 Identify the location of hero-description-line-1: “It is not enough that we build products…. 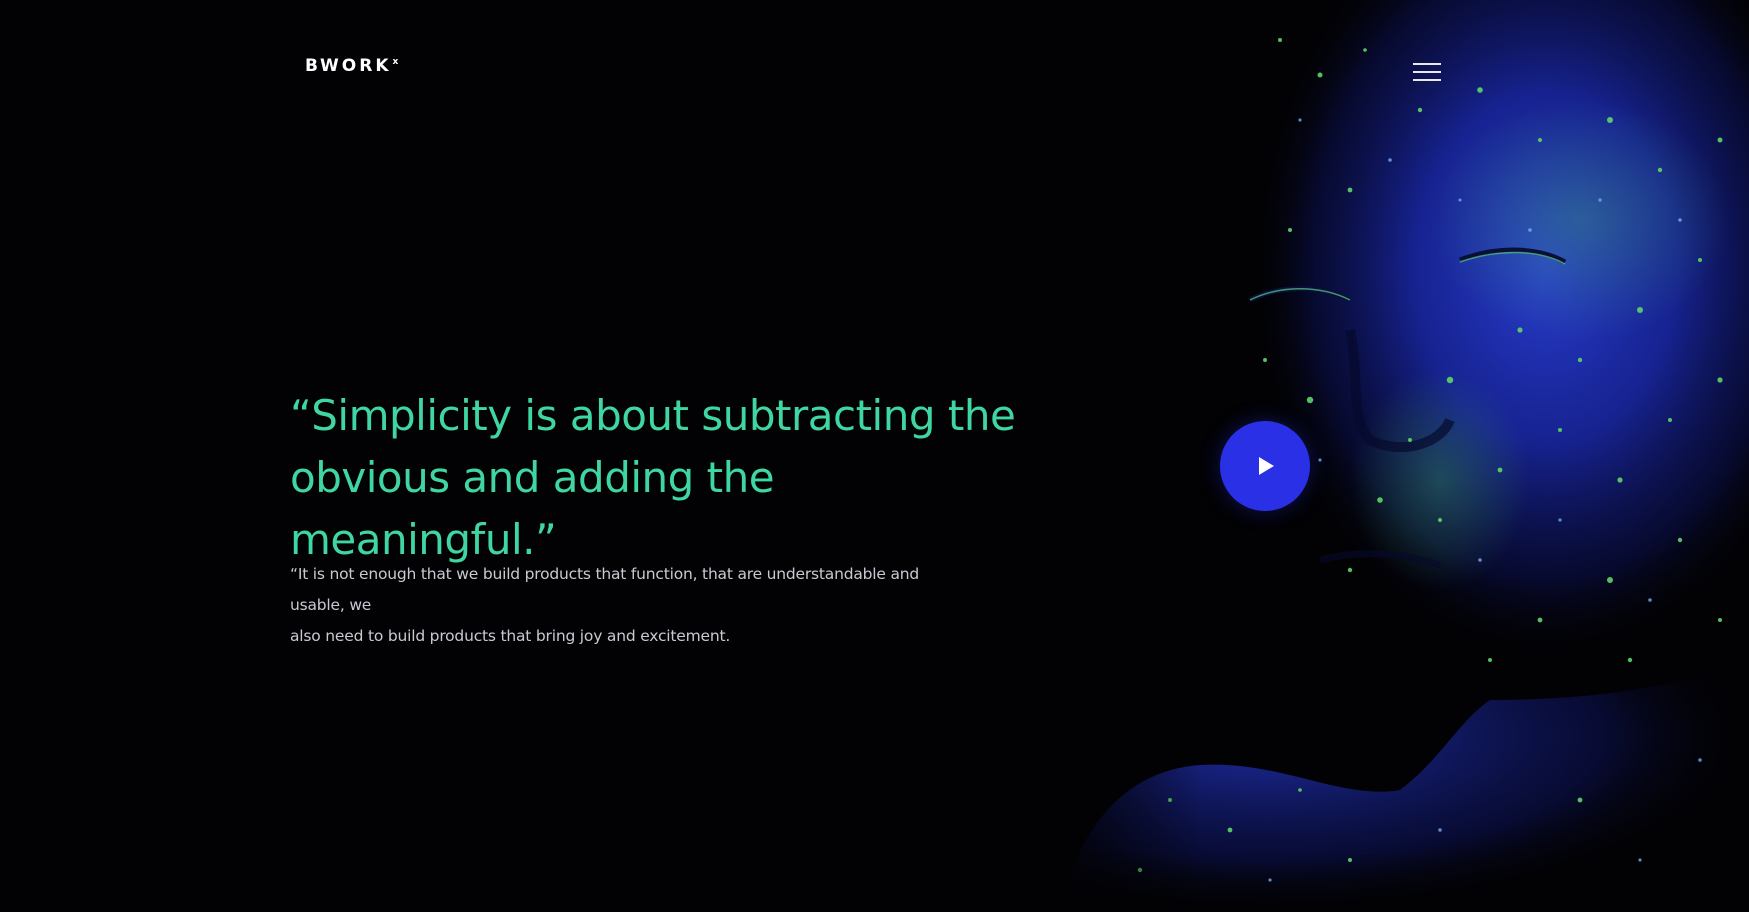
(605, 589).